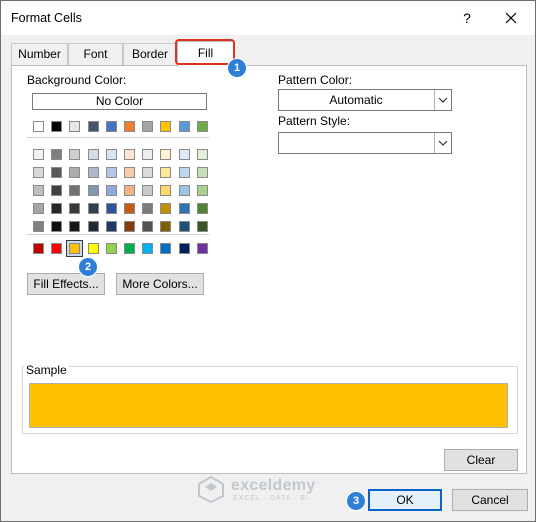  I want to click on no-color-button: No Color, so click(119, 101).